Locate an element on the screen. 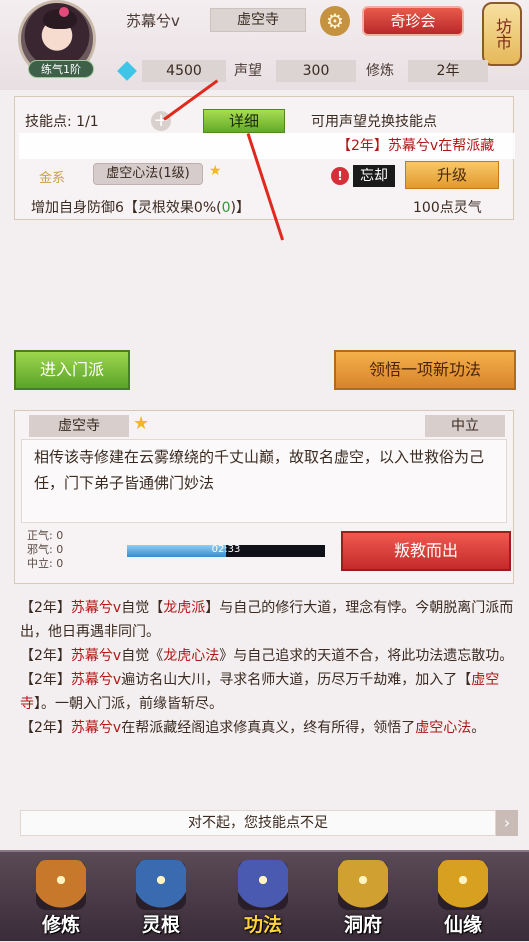  alignment-tab: 中立 is located at coordinates (465, 426).